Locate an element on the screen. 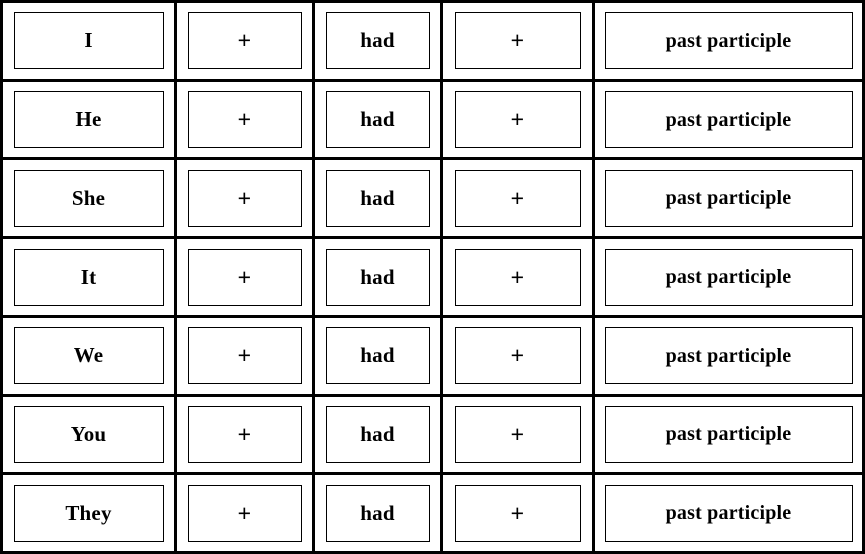  cell-label-subject-pronoun: He is located at coordinates (88, 119).